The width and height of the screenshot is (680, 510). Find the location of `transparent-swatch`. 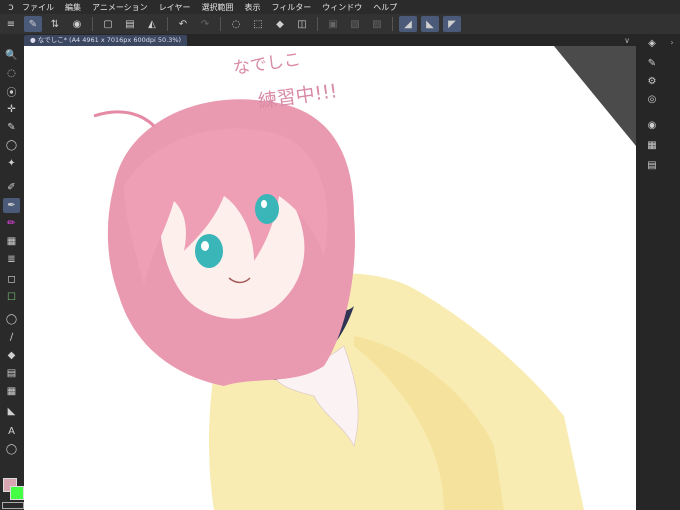

transparent-swatch is located at coordinates (13, 505).